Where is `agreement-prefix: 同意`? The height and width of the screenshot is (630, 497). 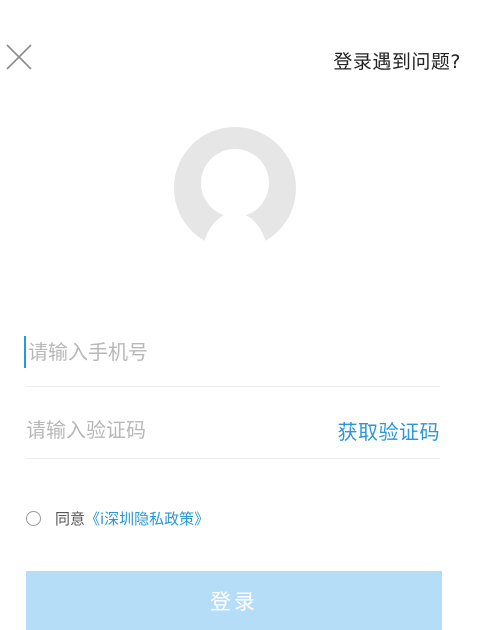
agreement-prefix: 同意 is located at coordinates (70, 519).